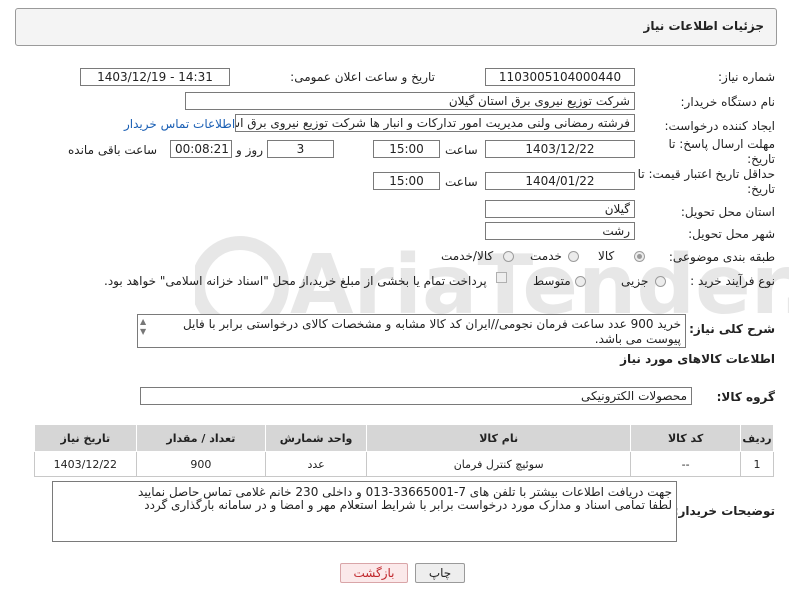 This screenshot has height=598, width=789. I want to click on category-option-goods: کالا, so click(606, 256).